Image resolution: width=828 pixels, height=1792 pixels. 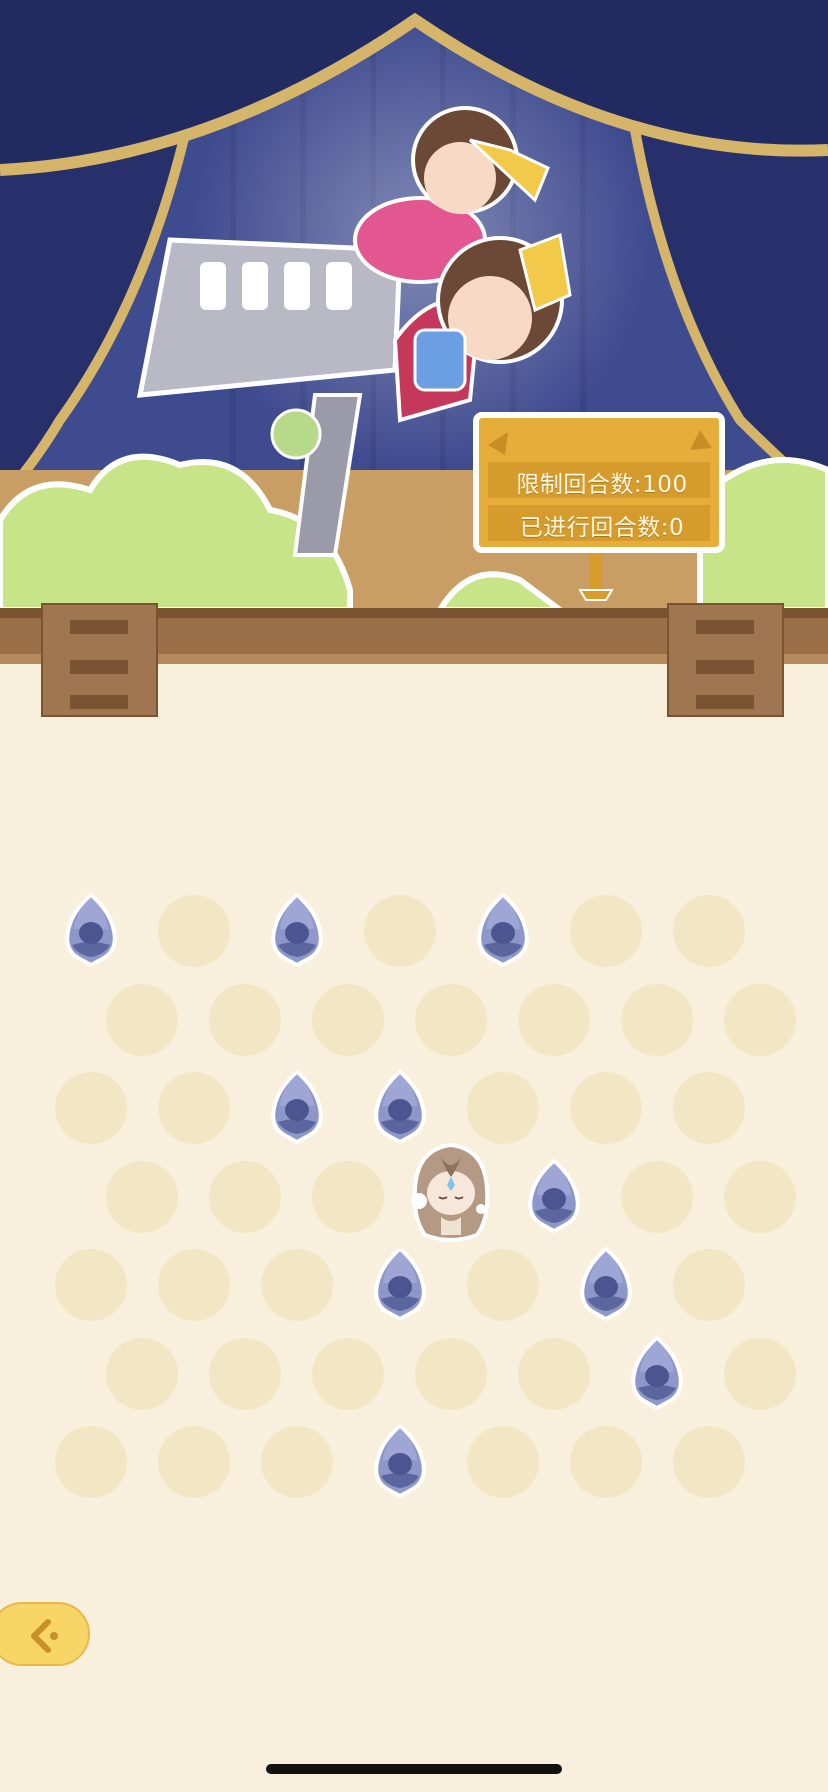 What do you see at coordinates (451, 1193) in the screenshot?
I see `girl-character-icon` at bounding box center [451, 1193].